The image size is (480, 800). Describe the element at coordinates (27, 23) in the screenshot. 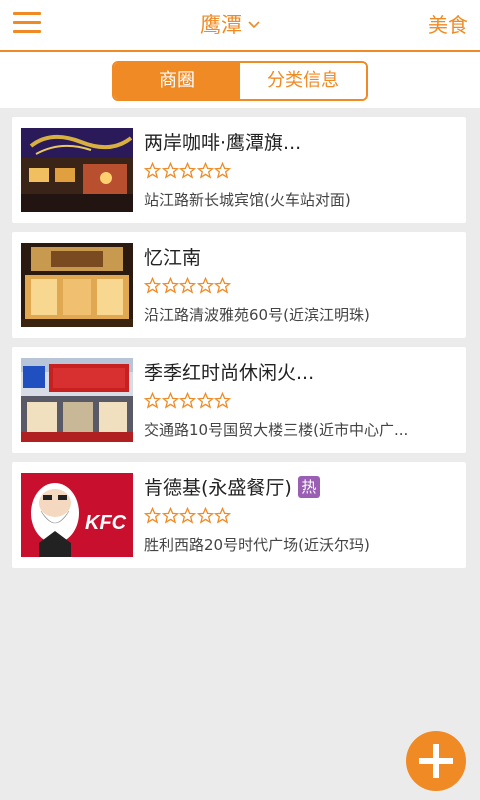

I see `hamburger-menu-icon` at that location.